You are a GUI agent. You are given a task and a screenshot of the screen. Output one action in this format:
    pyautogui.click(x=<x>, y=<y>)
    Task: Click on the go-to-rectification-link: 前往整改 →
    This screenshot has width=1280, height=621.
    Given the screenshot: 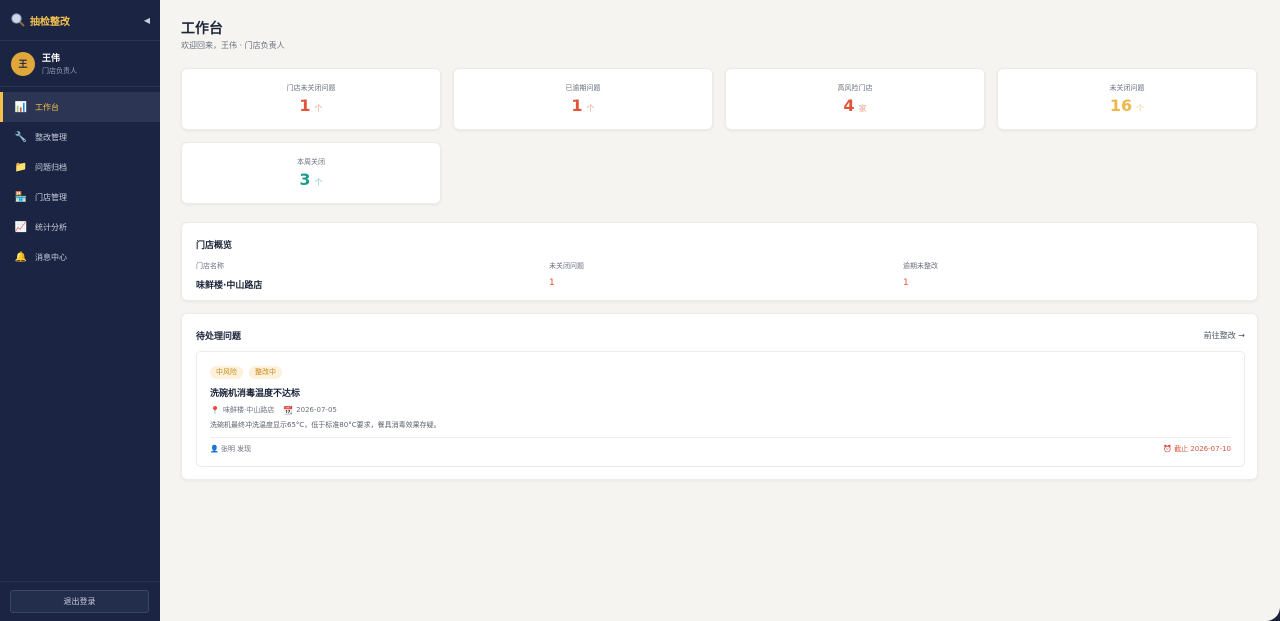 What is the action you would take?
    pyautogui.click(x=1224, y=335)
    